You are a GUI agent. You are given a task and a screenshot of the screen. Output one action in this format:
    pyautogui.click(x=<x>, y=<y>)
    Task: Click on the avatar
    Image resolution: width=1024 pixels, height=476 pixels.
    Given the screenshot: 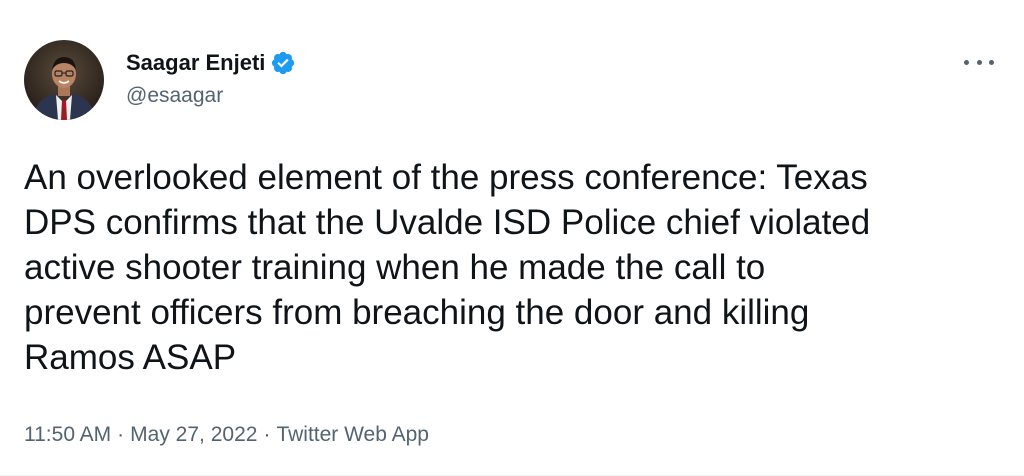 What is the action you would take?
    pyautogui.click(x=64, y=80)
    